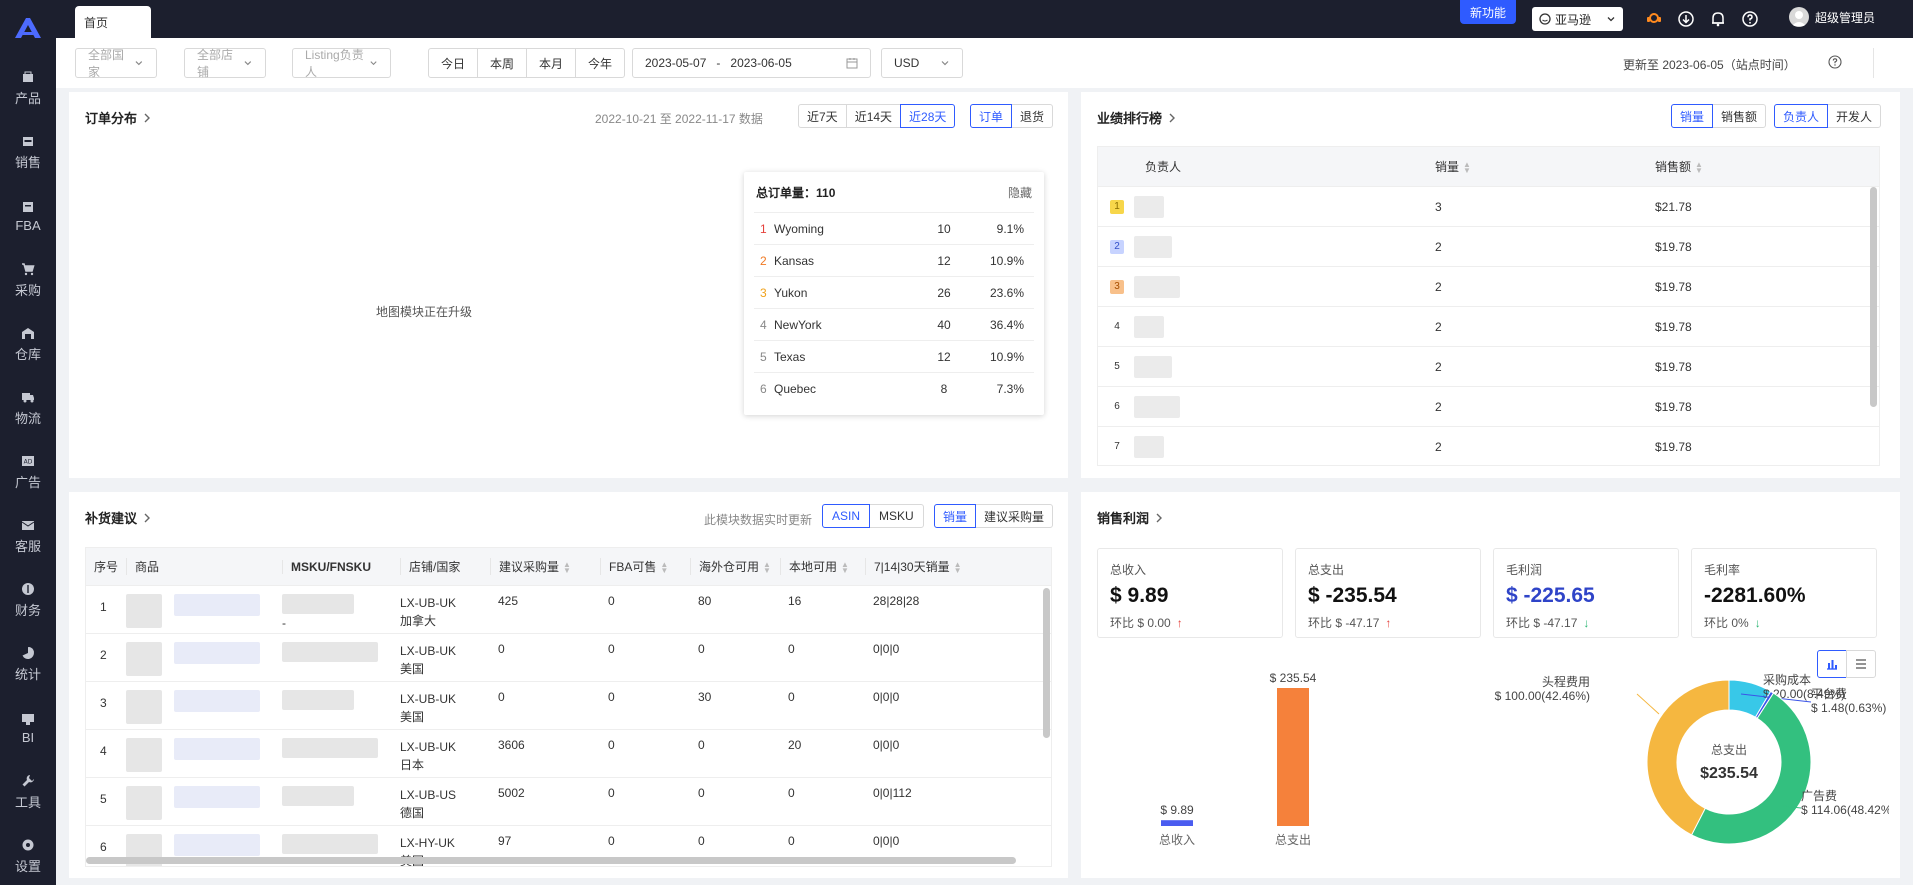 The height and width of the screenshot is (885, 1913). Describe the element at coordinates (873, 116) in the screenshot. I see `range-14-tab: 近14天` at that location.